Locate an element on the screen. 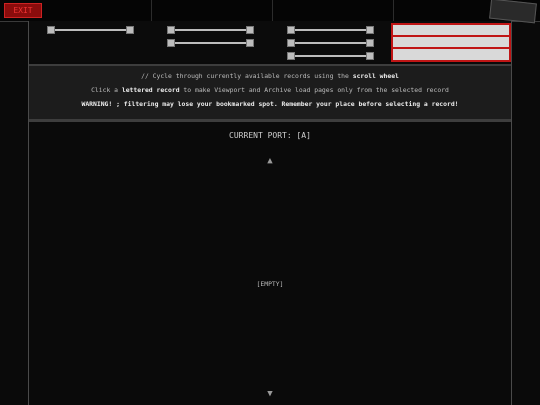 This screenshot has width=540, height=405. scroll-down-arrow-icon: ▼ is located at coordinates (270, 394).